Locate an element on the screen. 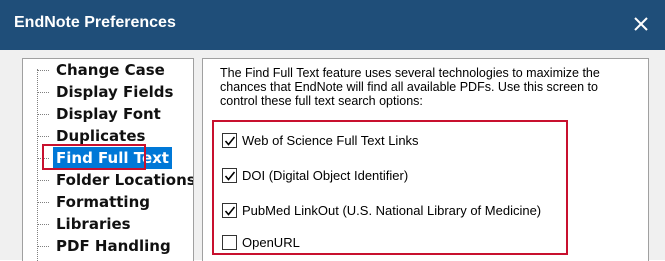 Image resolution: width=665 pixels, height=261 pixels. option-openurl: OpenURL is located at coordinates (392, 243).